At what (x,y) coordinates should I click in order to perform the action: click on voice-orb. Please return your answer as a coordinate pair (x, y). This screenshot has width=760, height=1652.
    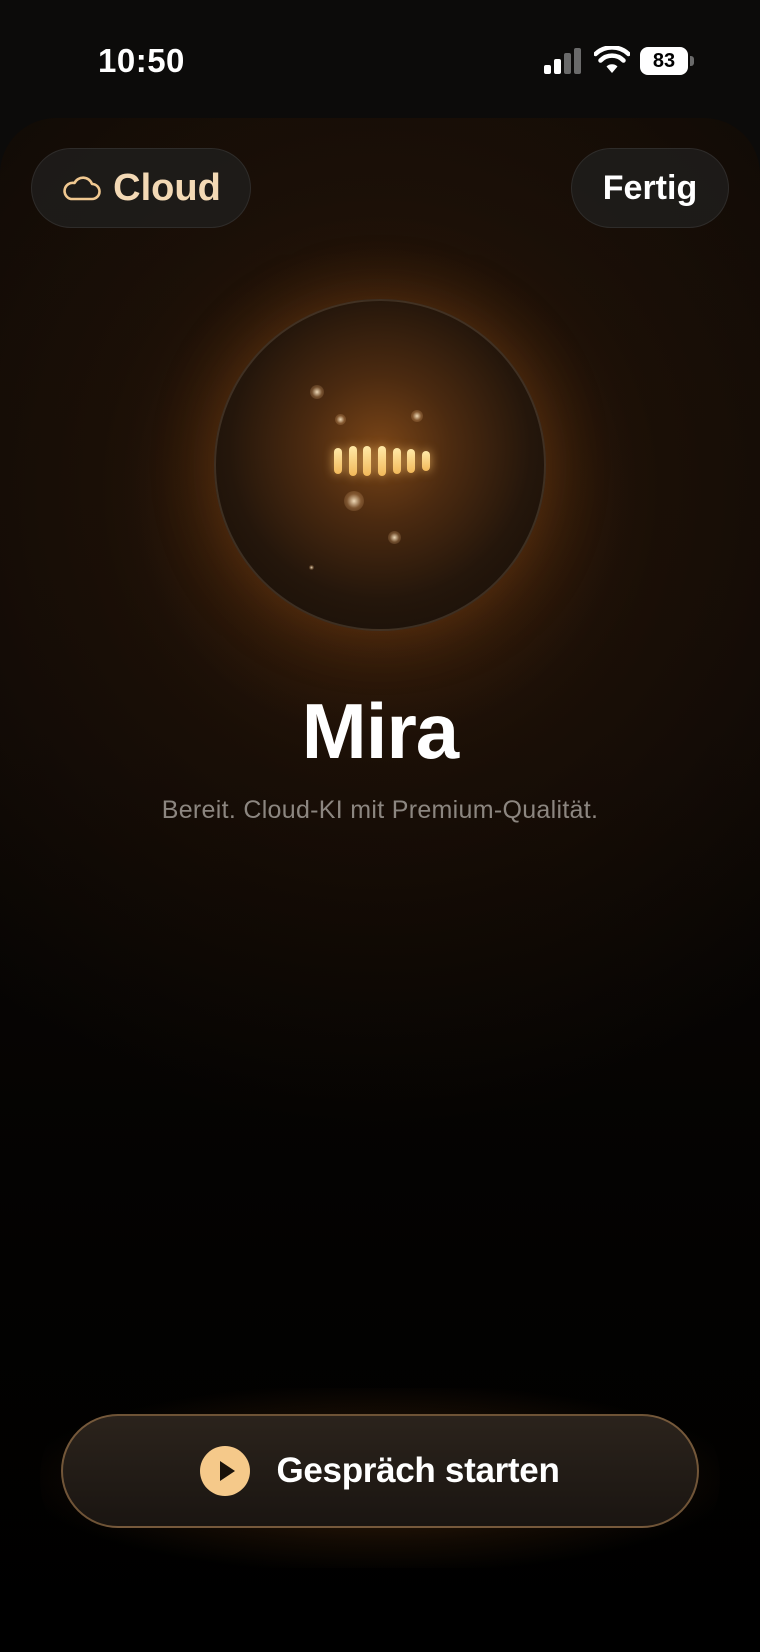
    Looking at the image, I should click on (380, 465).